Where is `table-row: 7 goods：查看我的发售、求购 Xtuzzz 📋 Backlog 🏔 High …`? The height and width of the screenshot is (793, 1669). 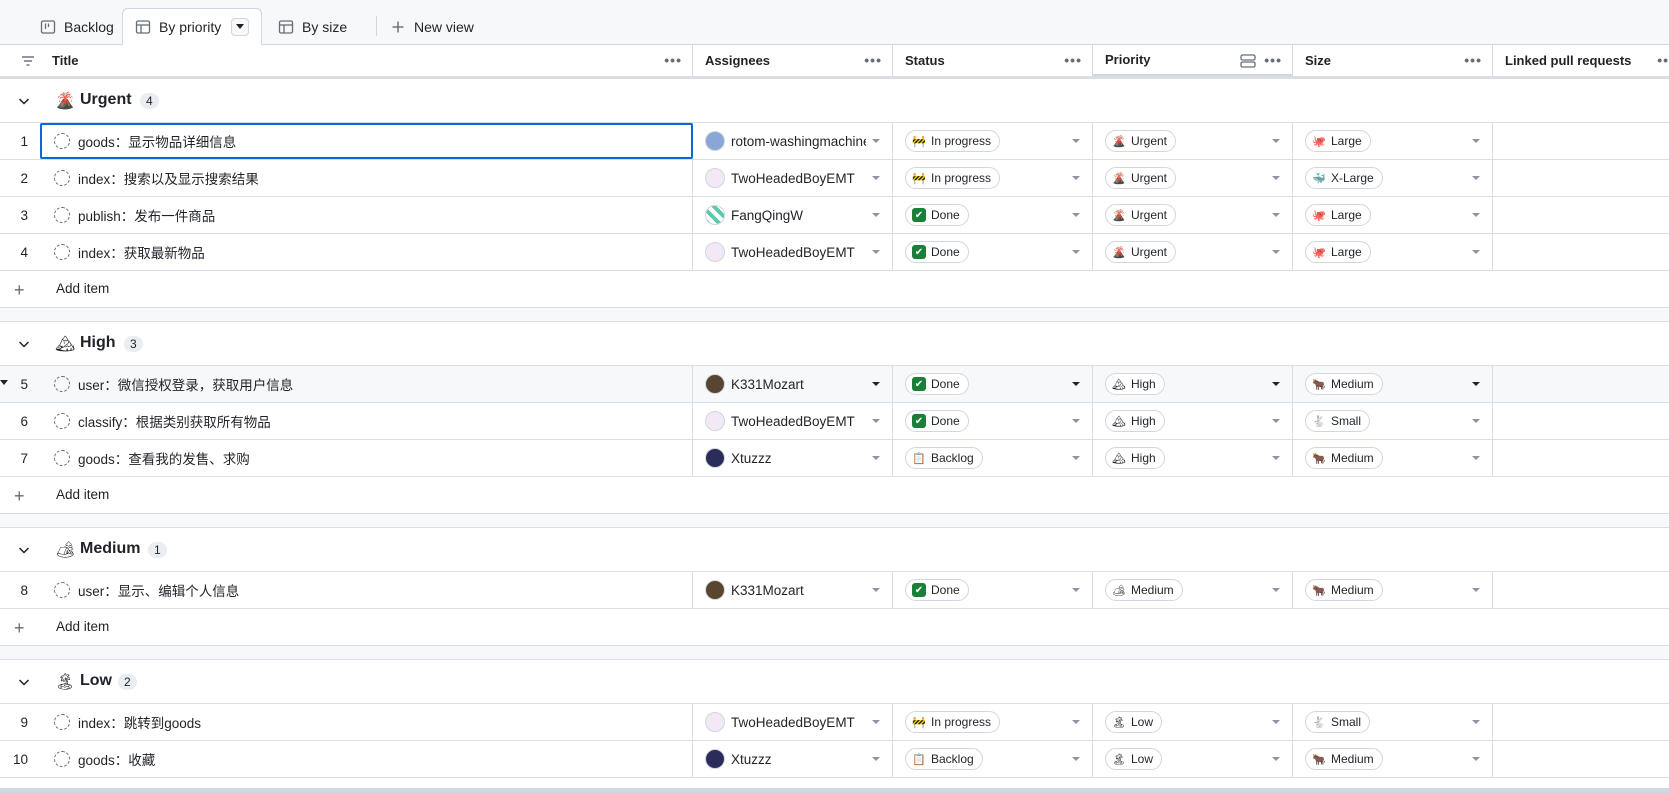
table-row: 7 goods：查看我的发售、求购 Xtuzzz 📋 Backlog 🏔 High … is located at coordinates (834, 458).